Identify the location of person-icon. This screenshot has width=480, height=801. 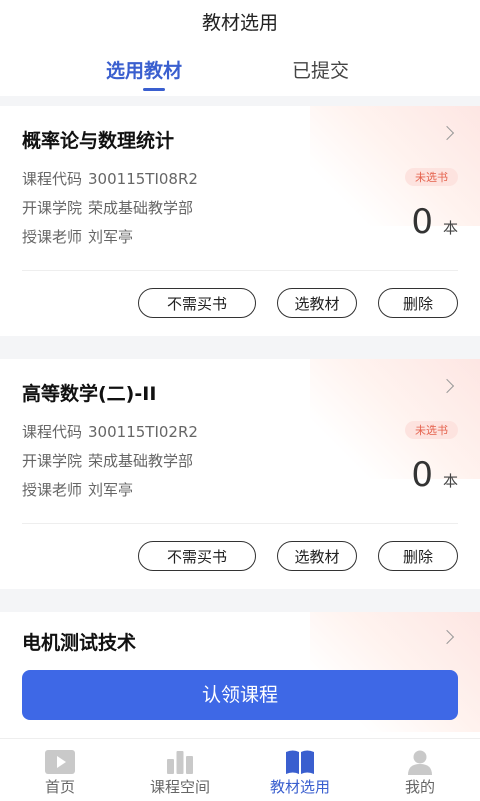
(420, 762).